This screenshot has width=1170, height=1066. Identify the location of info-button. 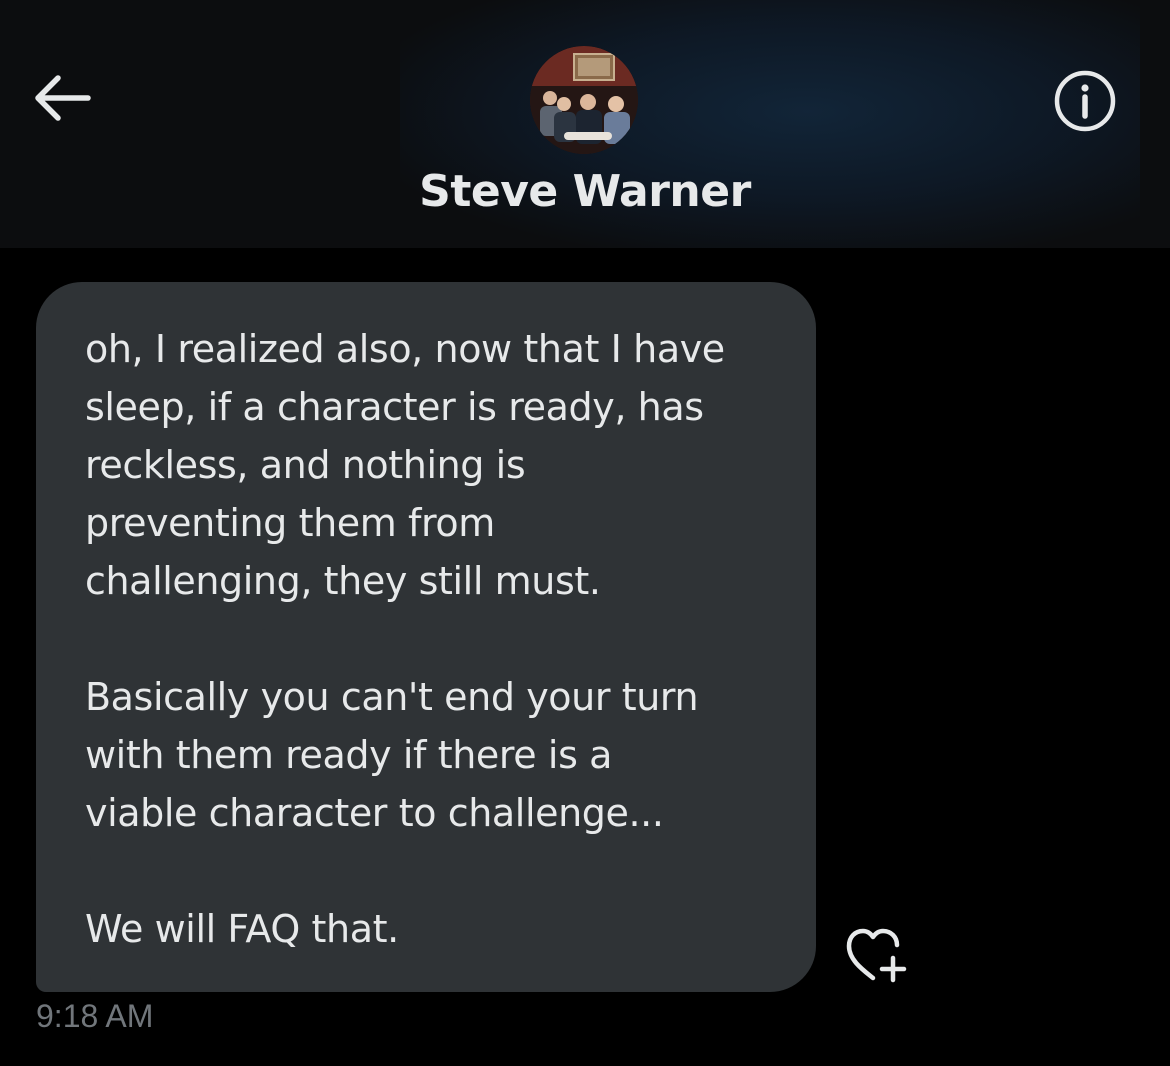
(1085, 101).